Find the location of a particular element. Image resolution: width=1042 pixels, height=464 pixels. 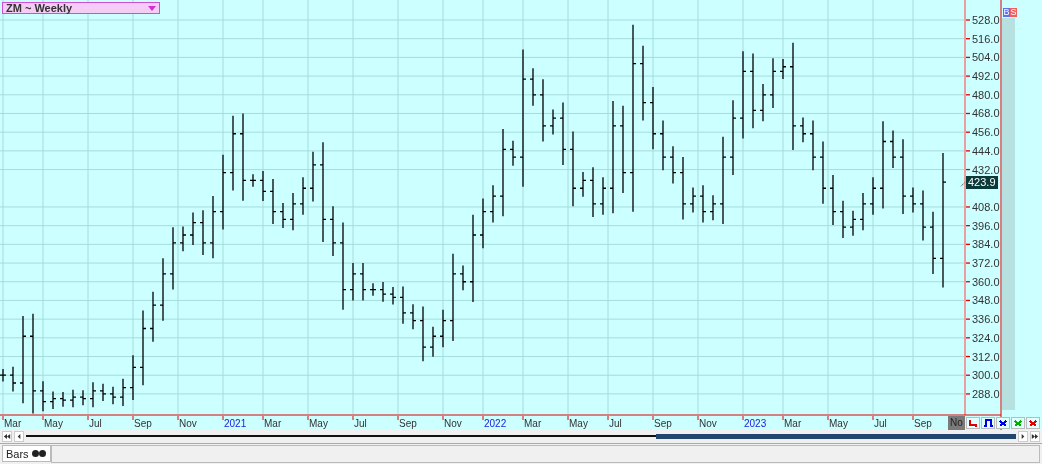

symbol-dropdown: ZM ~ Weekly is located at coordinates (81, 8).